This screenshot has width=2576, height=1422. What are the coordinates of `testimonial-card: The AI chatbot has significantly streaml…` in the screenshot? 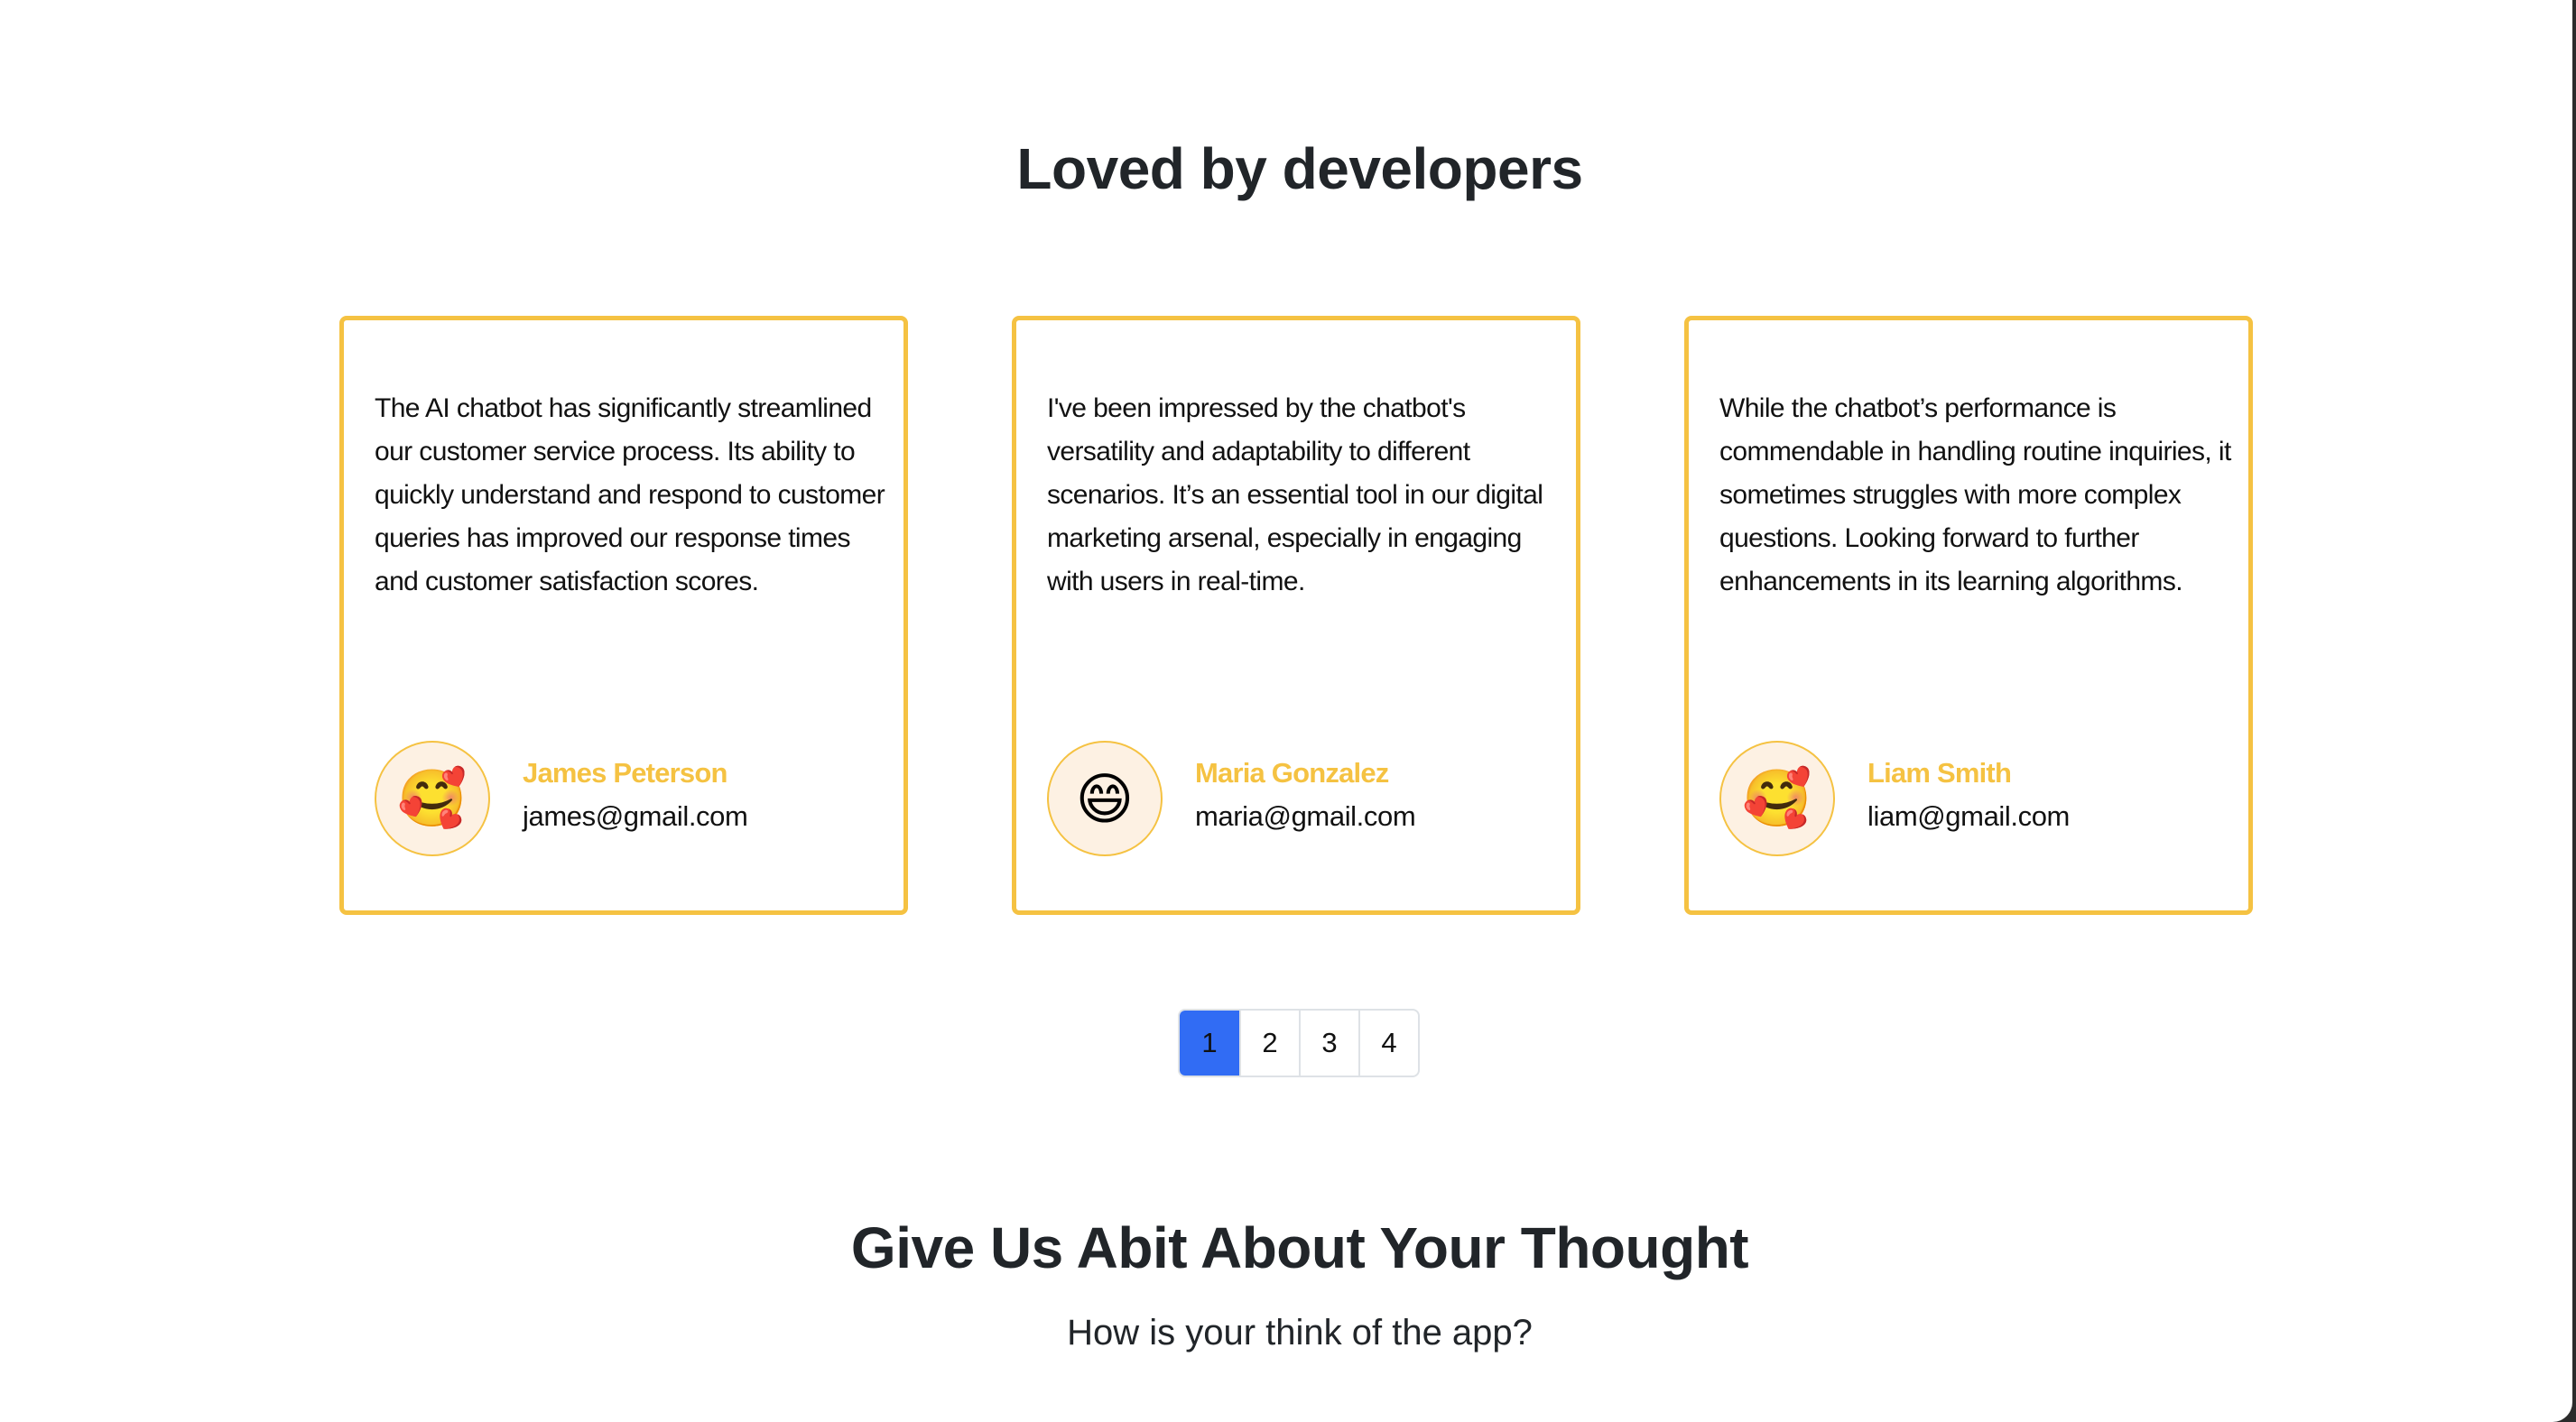 It's located at (623, 615).